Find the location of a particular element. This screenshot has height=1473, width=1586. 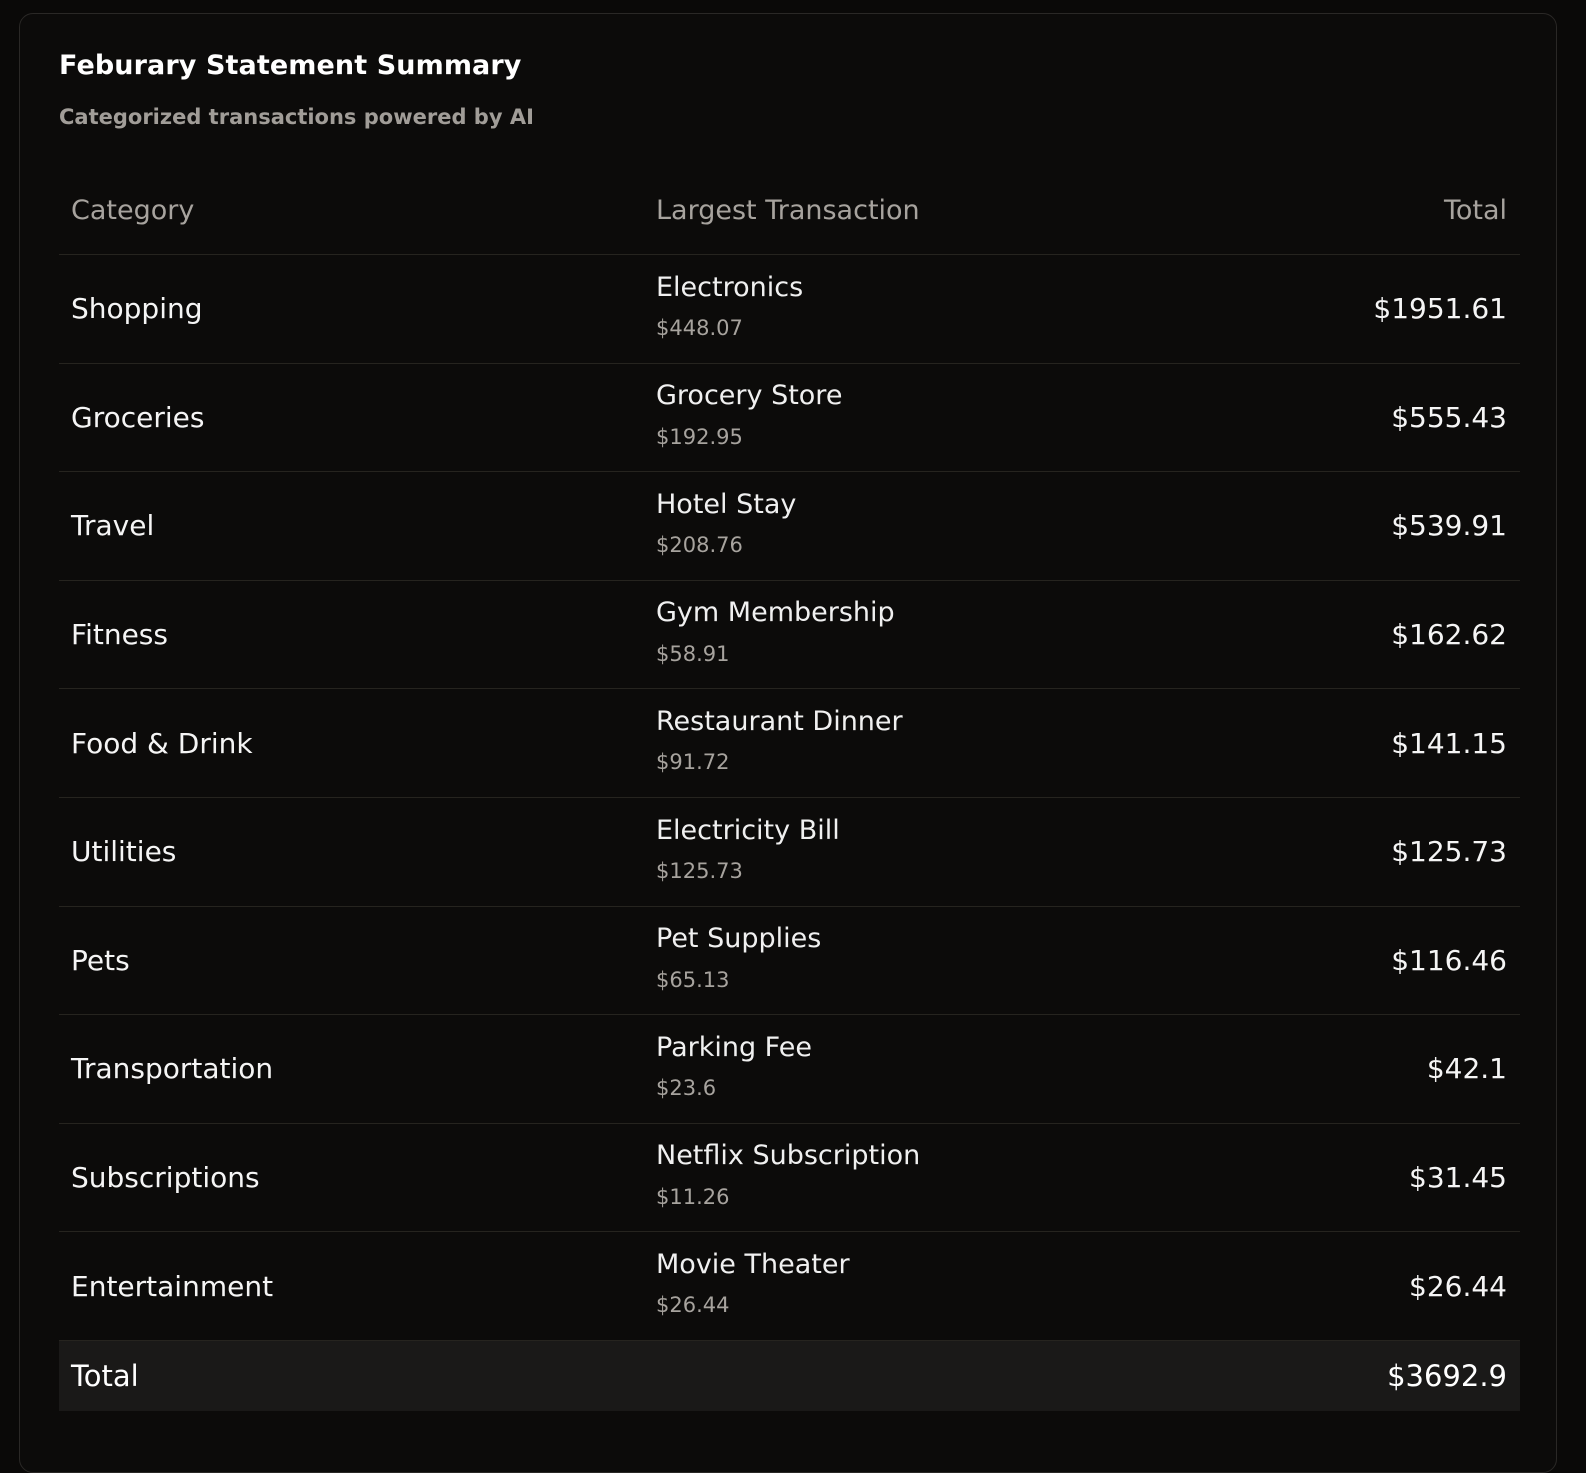

category-name: Food & Drink is located at coordinates (162, 743).